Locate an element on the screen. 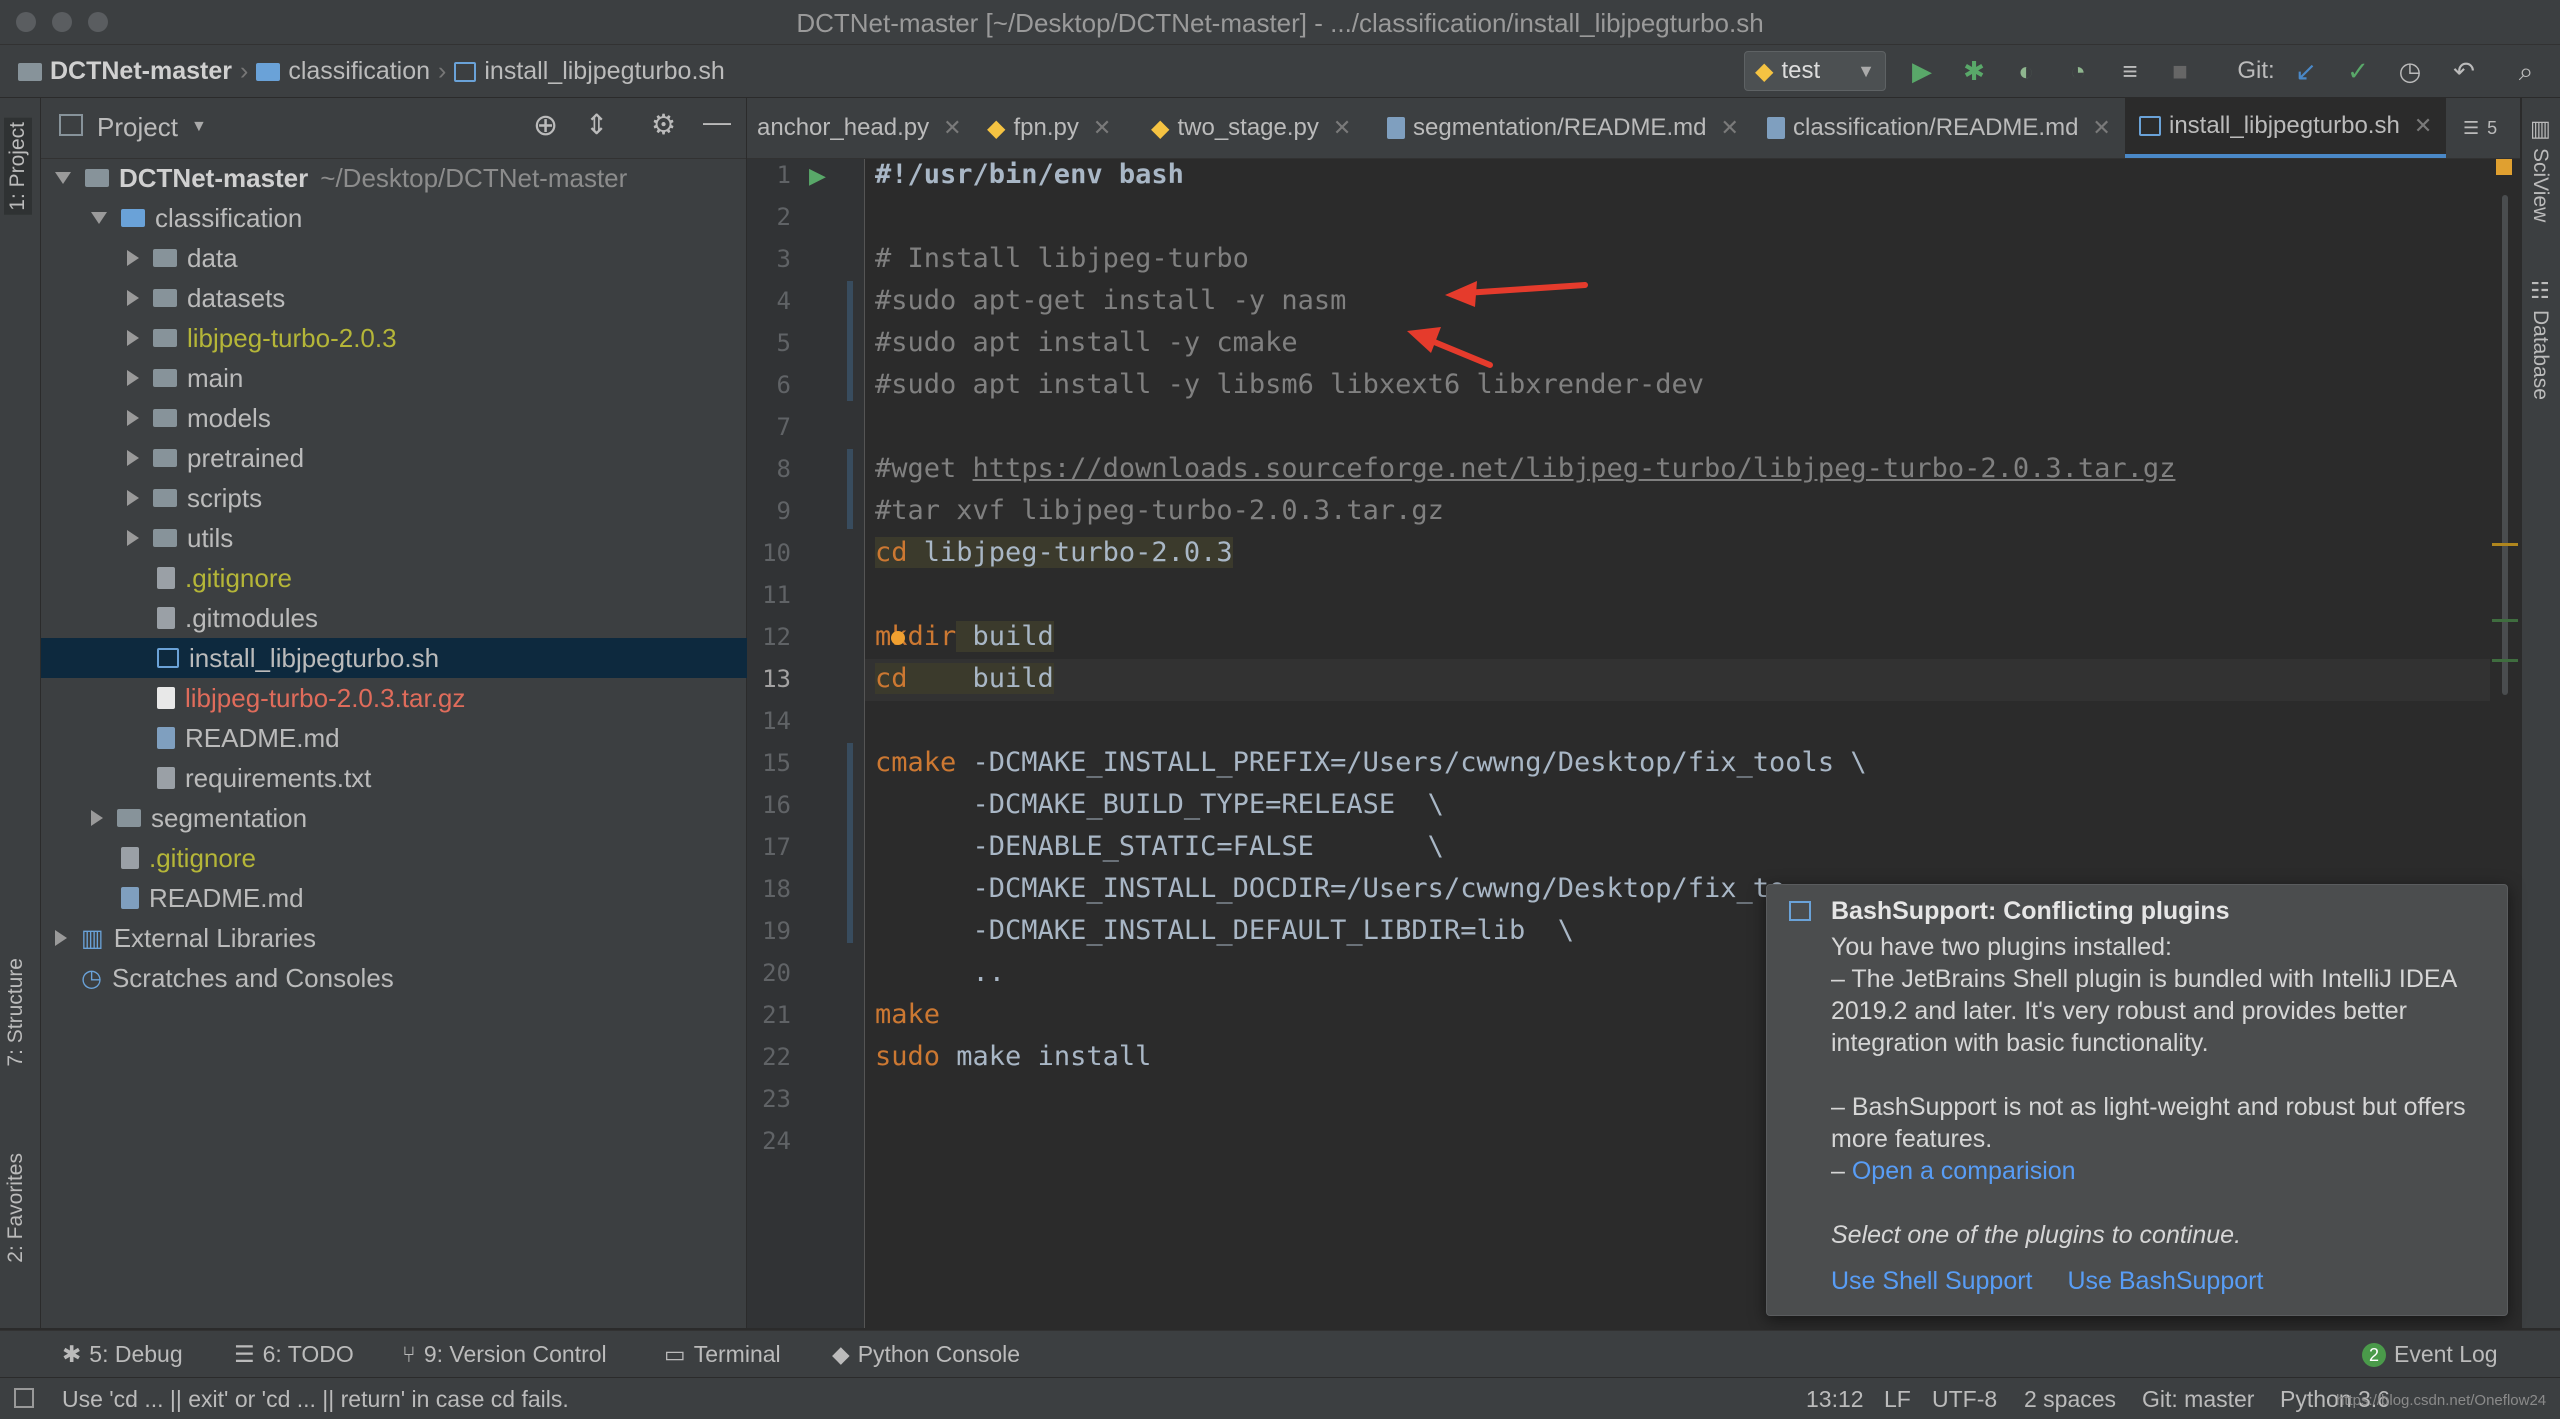 Image resolution: width=2560 pixels, height=1419 pixels. search-icon: ⌕ is located at coordinates (2526, 71).